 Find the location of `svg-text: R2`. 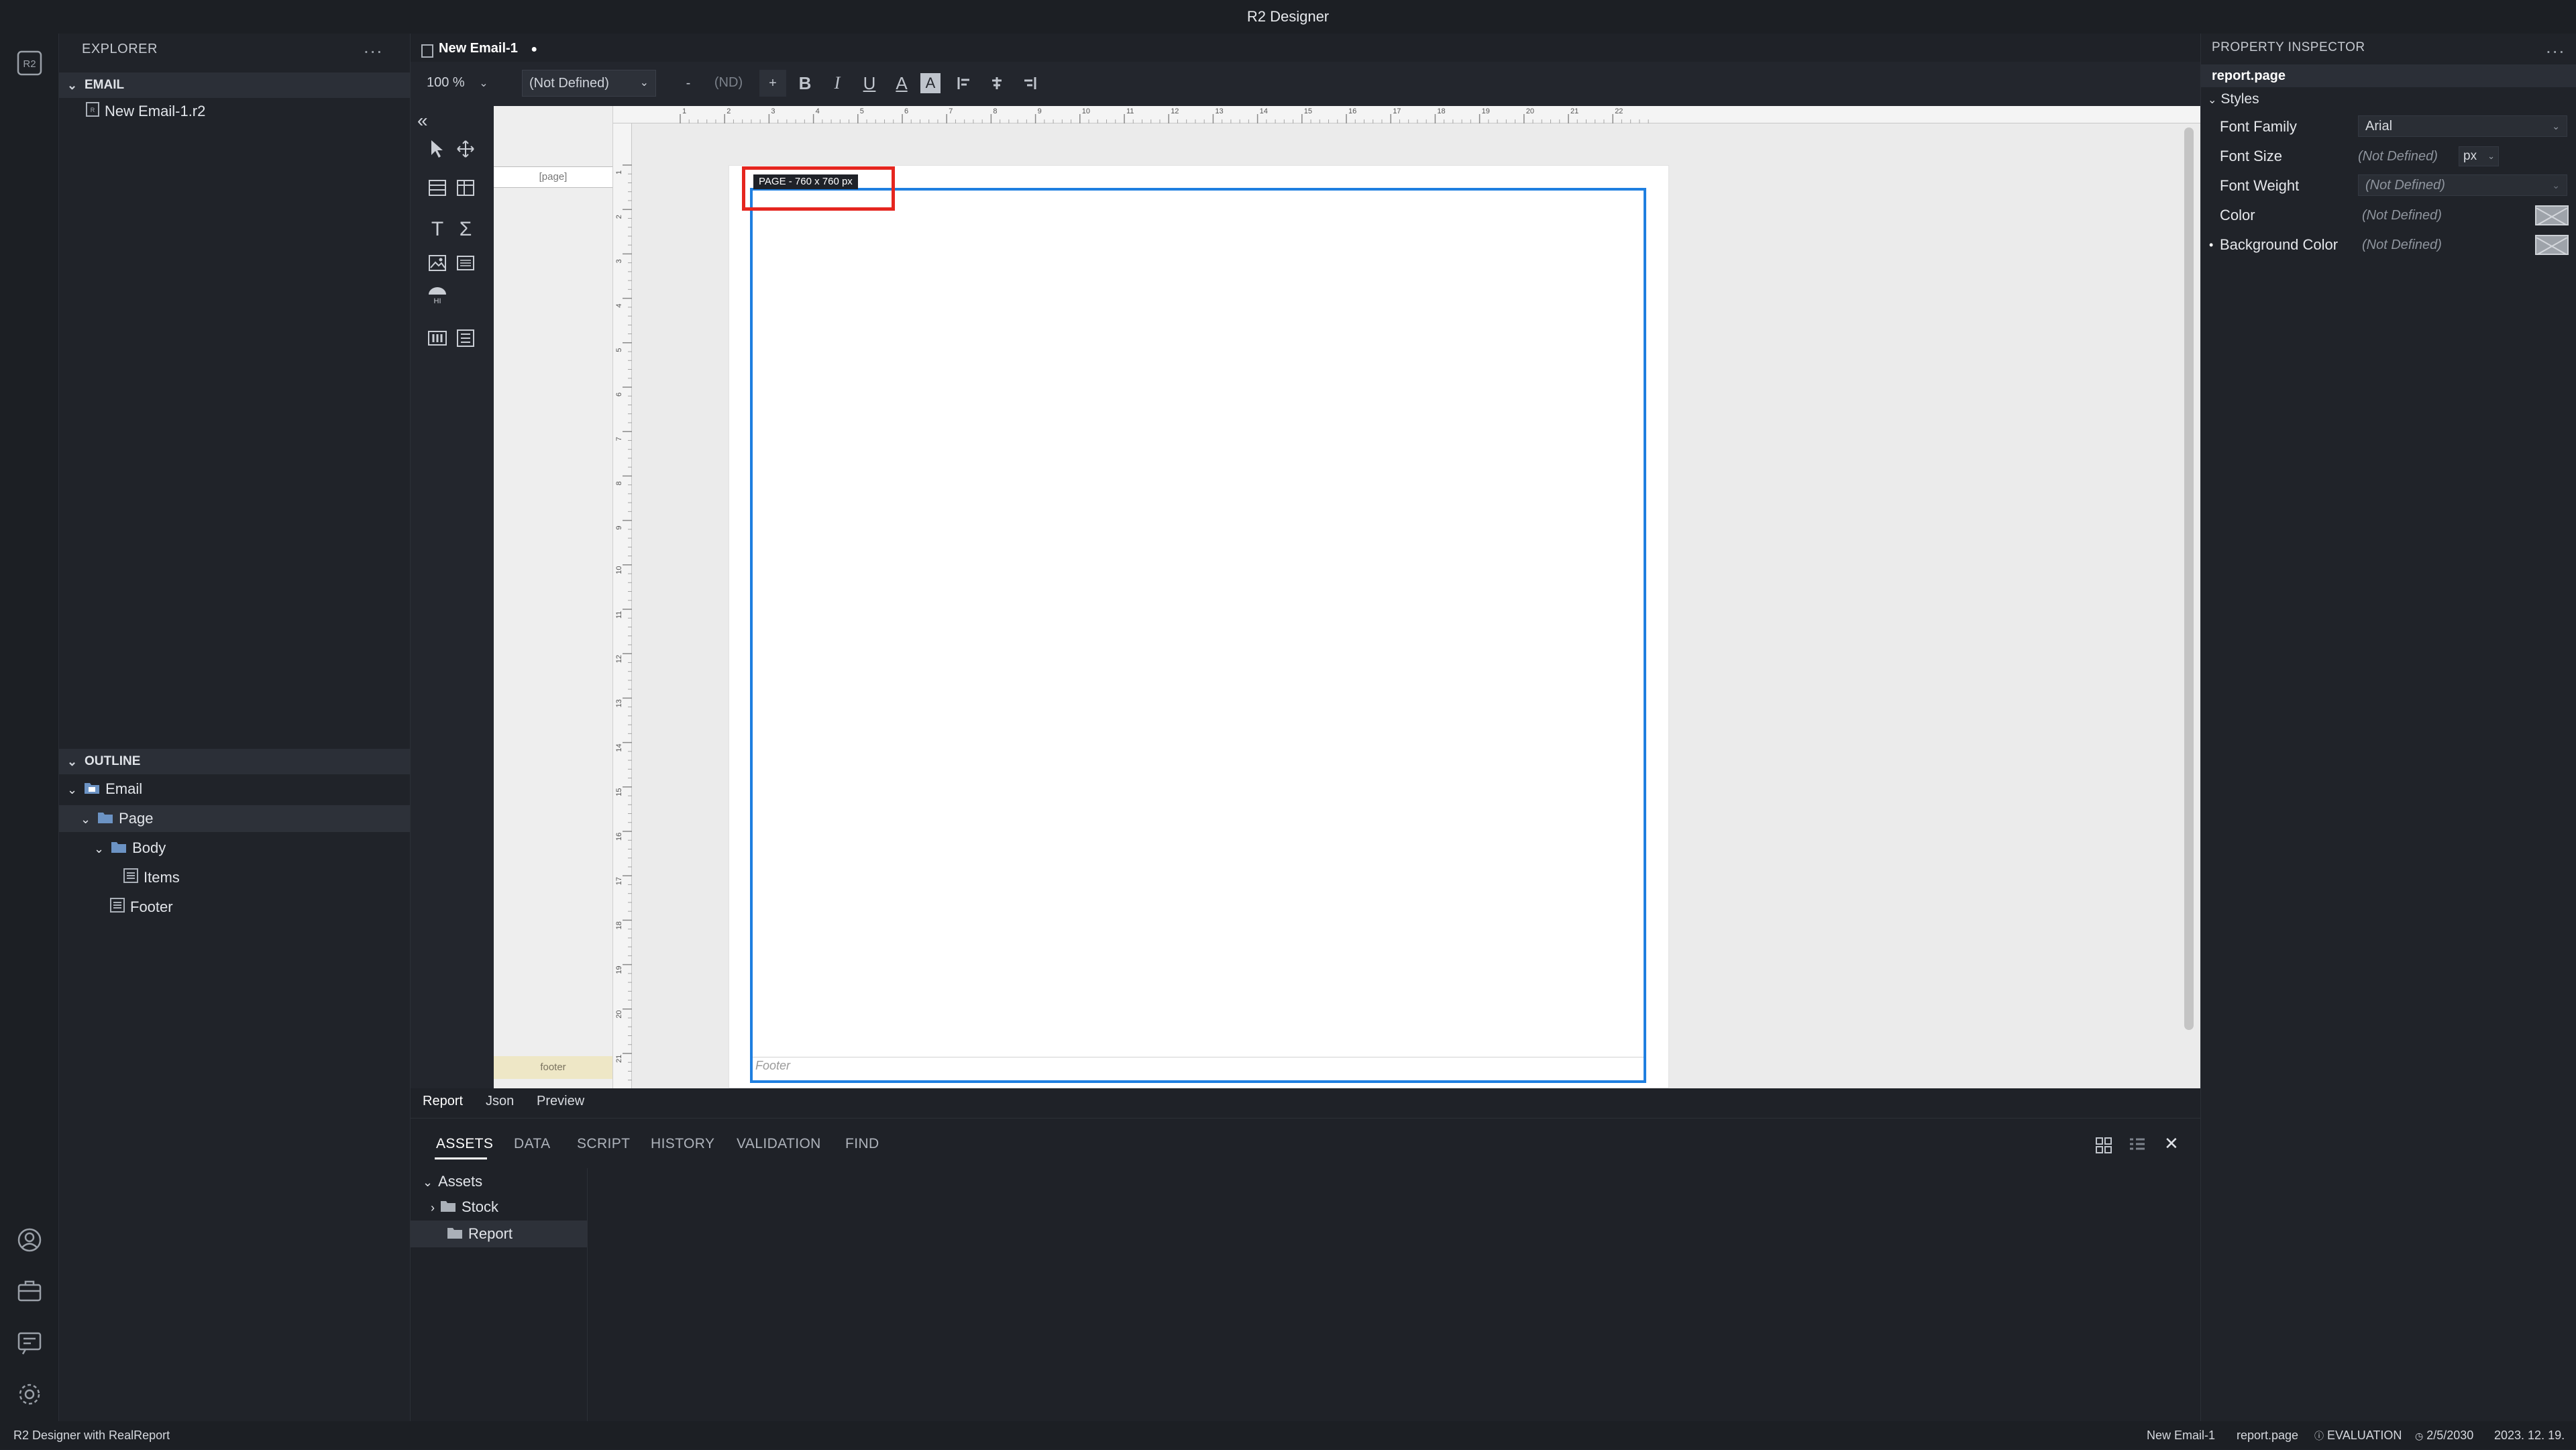

svg-text: R2 is located at coordinates (29, 64).